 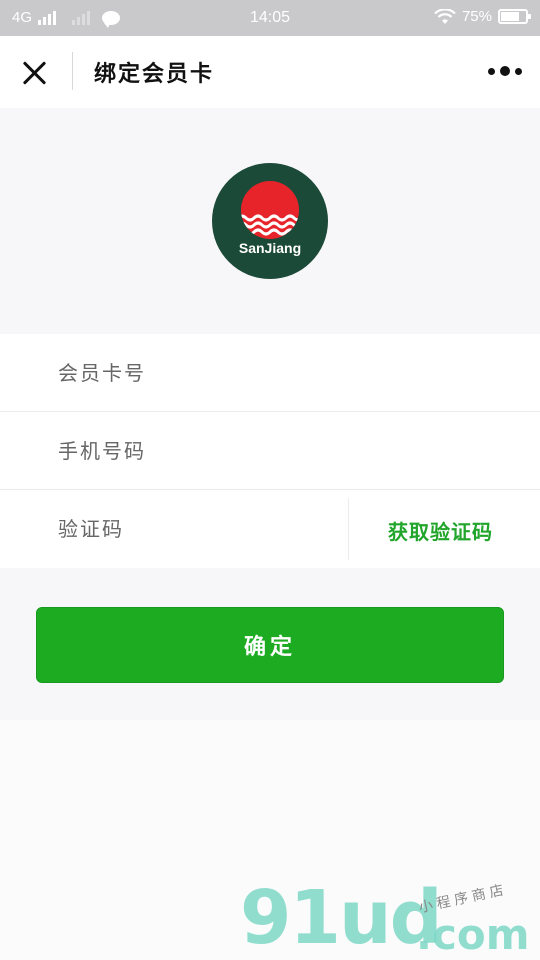 What do you see at coordinates (72, 71) in the screenshot?
I see `nav-divider` at bounding box center [72, 71].